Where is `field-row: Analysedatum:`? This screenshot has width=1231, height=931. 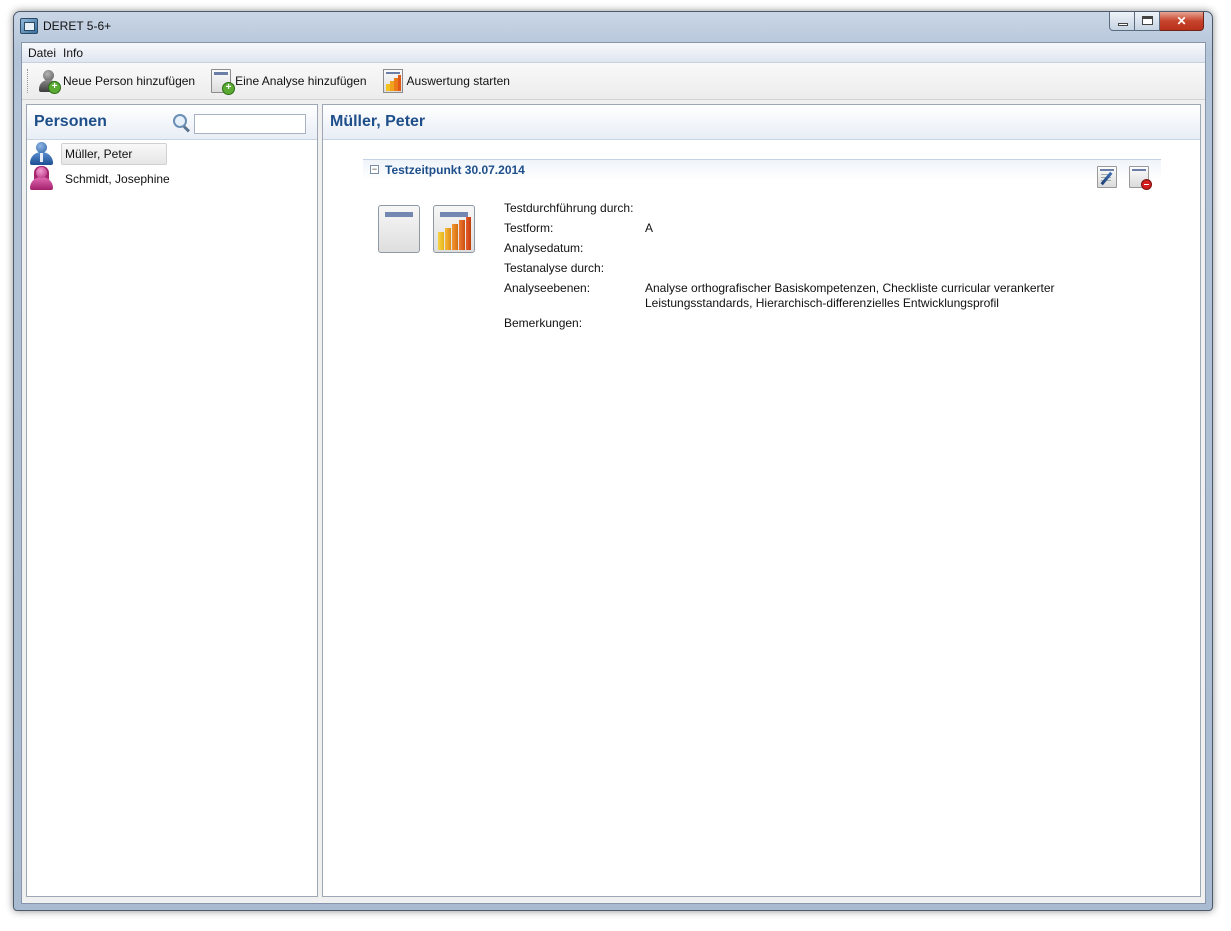 field-row: Analysedatum: is located at coordinates (814, 251).